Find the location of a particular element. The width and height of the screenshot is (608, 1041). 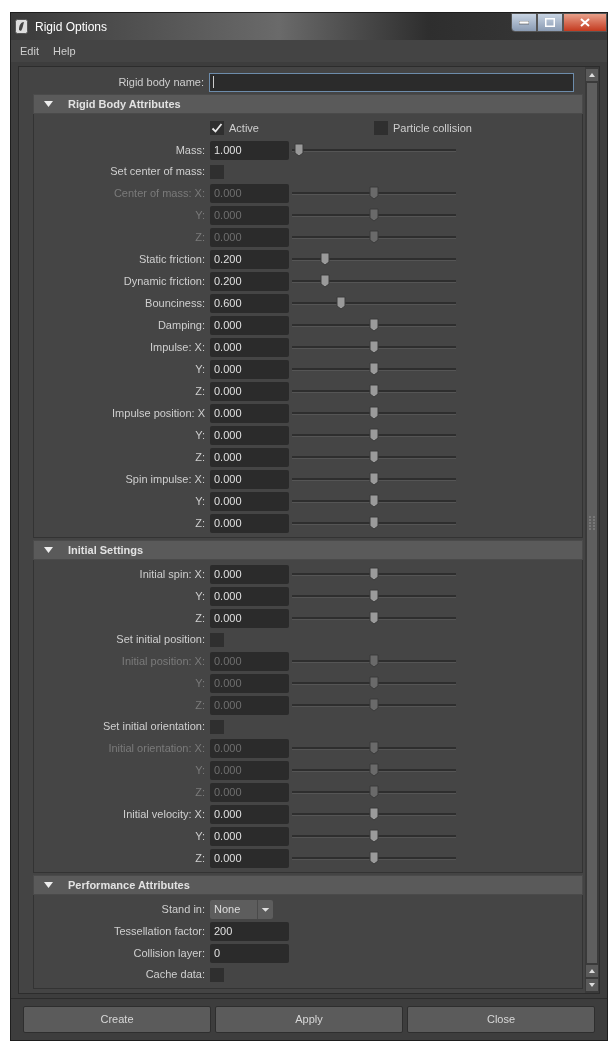

scroll-down-icon is located at coordinates (592, 985).